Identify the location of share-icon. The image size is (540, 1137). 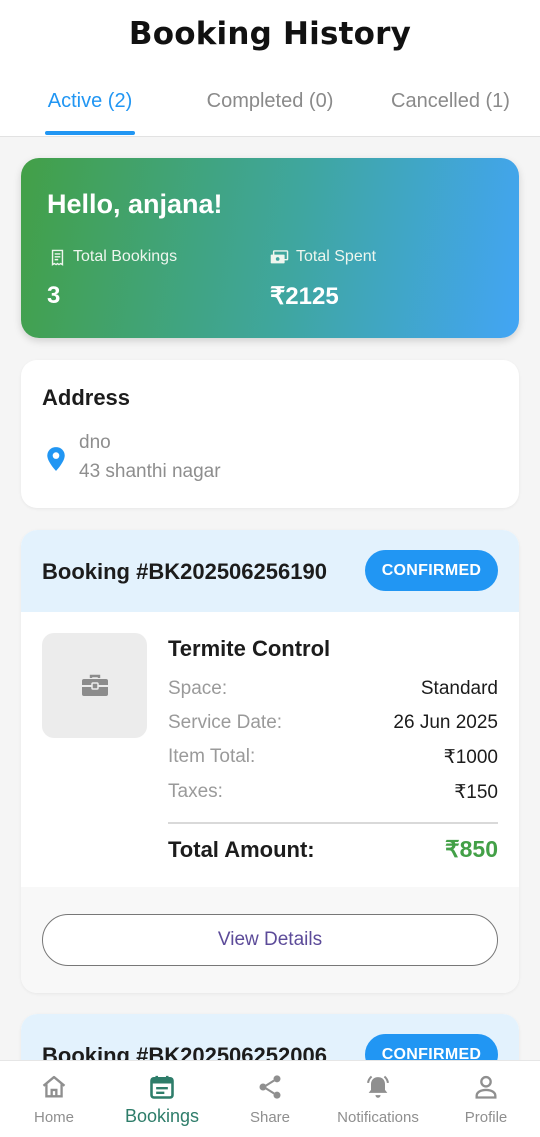
(270, 1087).